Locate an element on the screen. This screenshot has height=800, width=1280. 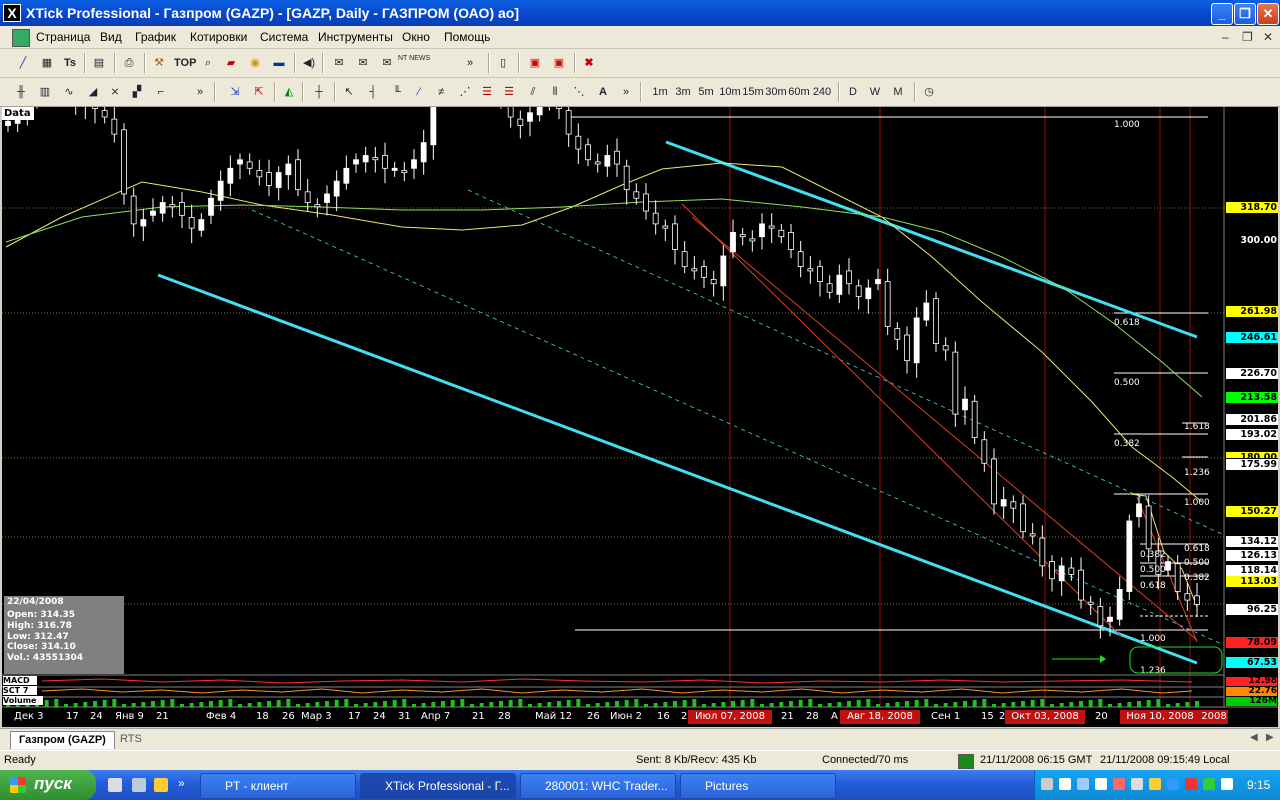
menu-system: Система is located at coordinates (284, 37).